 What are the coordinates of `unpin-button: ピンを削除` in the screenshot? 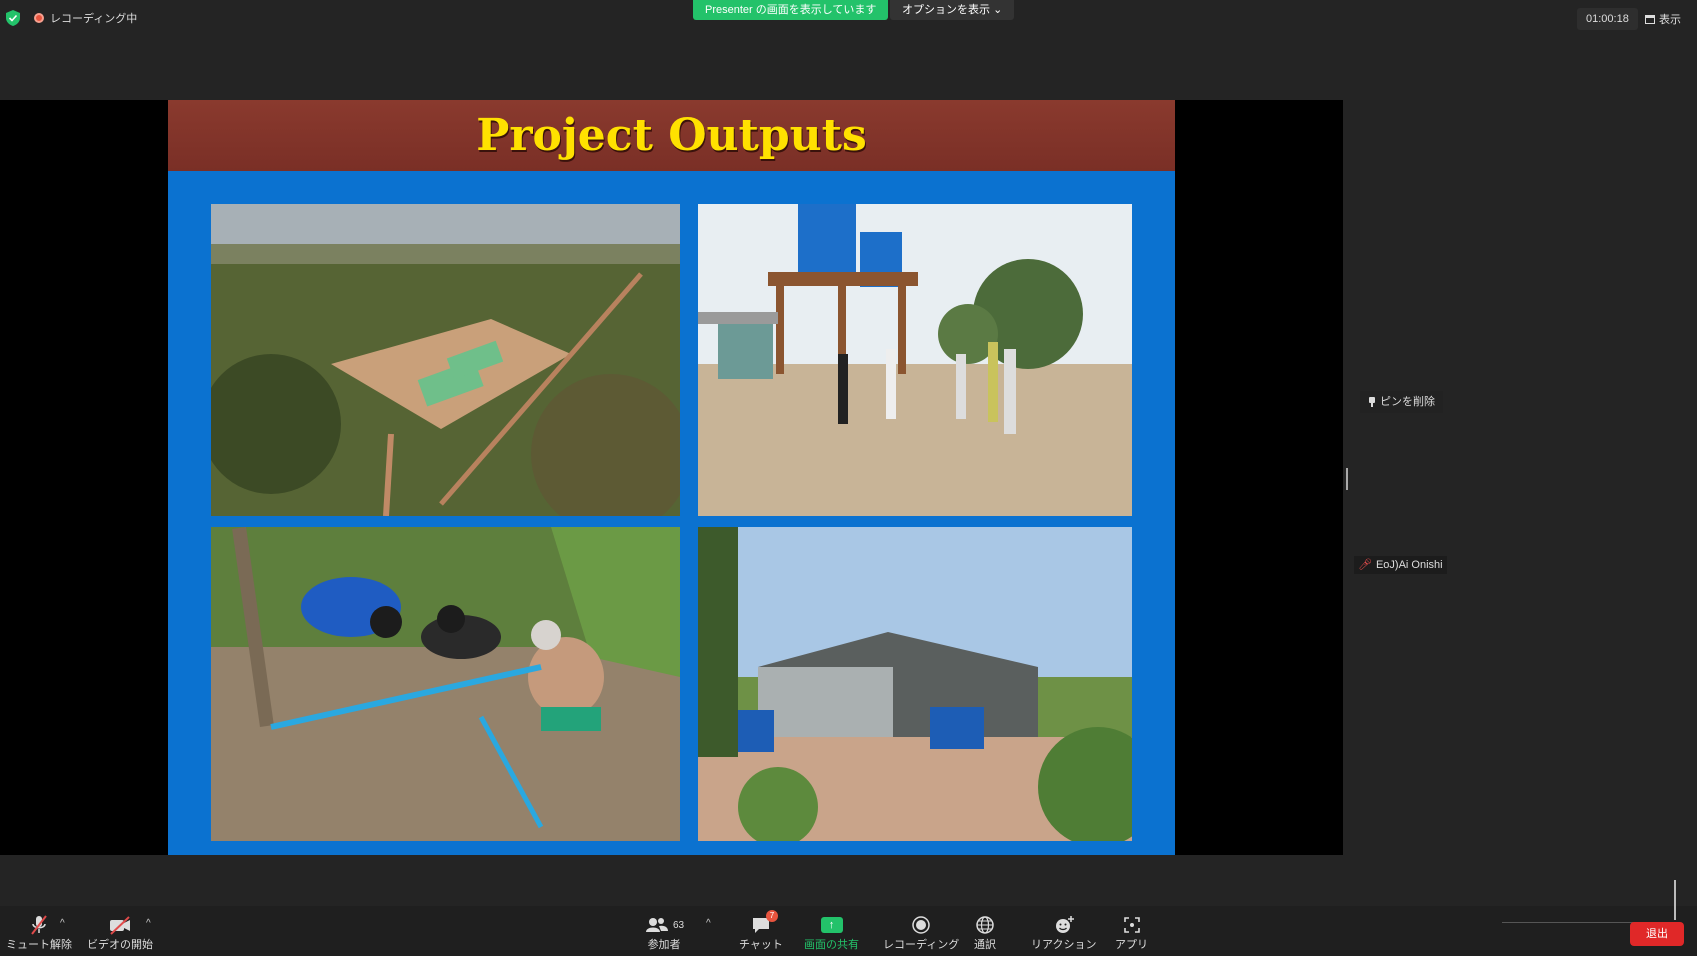 It's located at (1401, 402).